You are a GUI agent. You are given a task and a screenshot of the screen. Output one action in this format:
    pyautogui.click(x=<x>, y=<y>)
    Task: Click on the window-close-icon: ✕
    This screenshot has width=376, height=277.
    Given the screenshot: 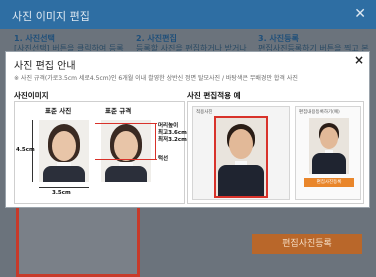 What is the action you would take?
    pyautogui.click(x=360, y=14)
    